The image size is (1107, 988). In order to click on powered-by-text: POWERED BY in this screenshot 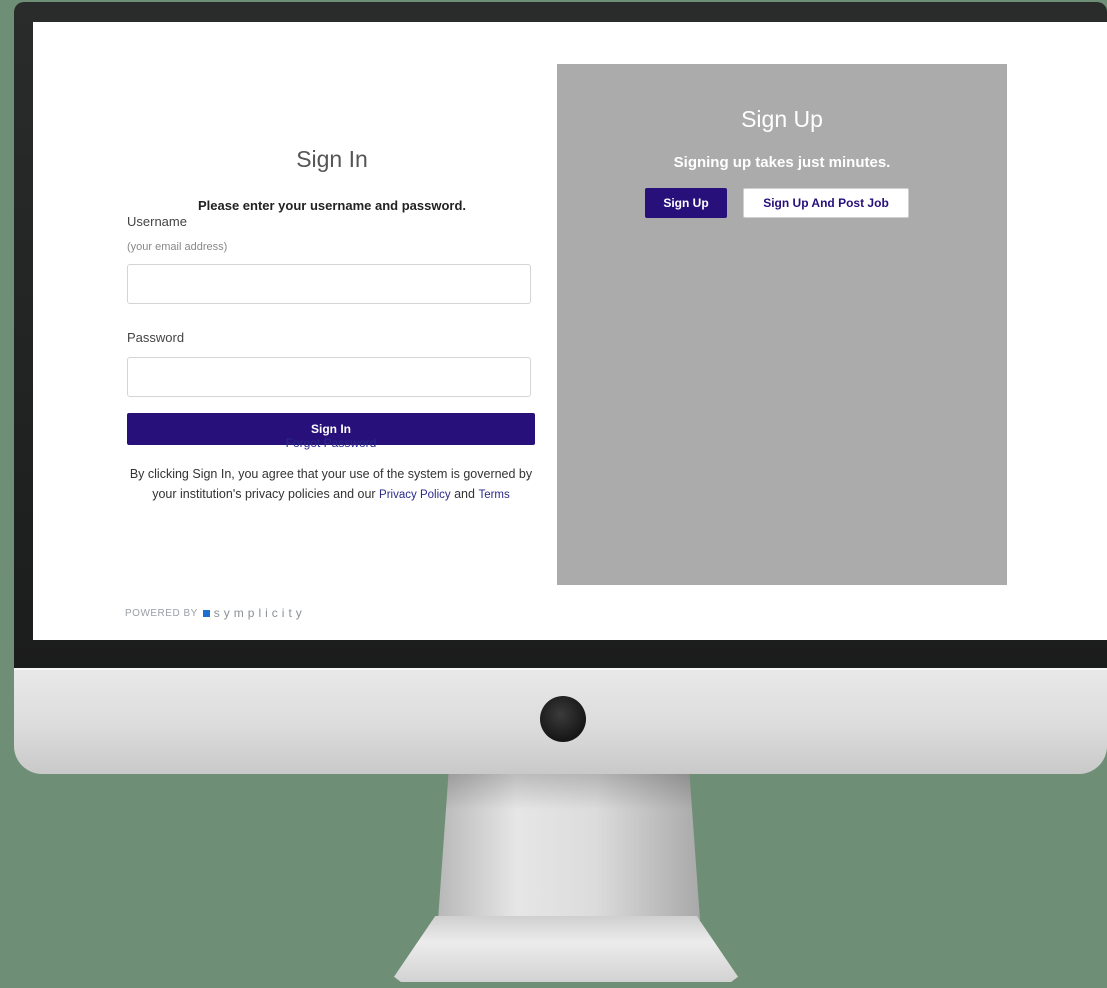, I will do `click(161, 613)`.